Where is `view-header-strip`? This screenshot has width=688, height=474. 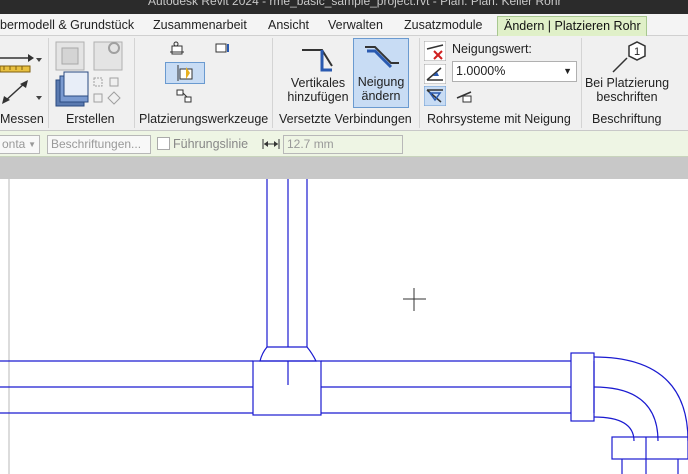
view-header-strip is located at coordinates (344, 168).